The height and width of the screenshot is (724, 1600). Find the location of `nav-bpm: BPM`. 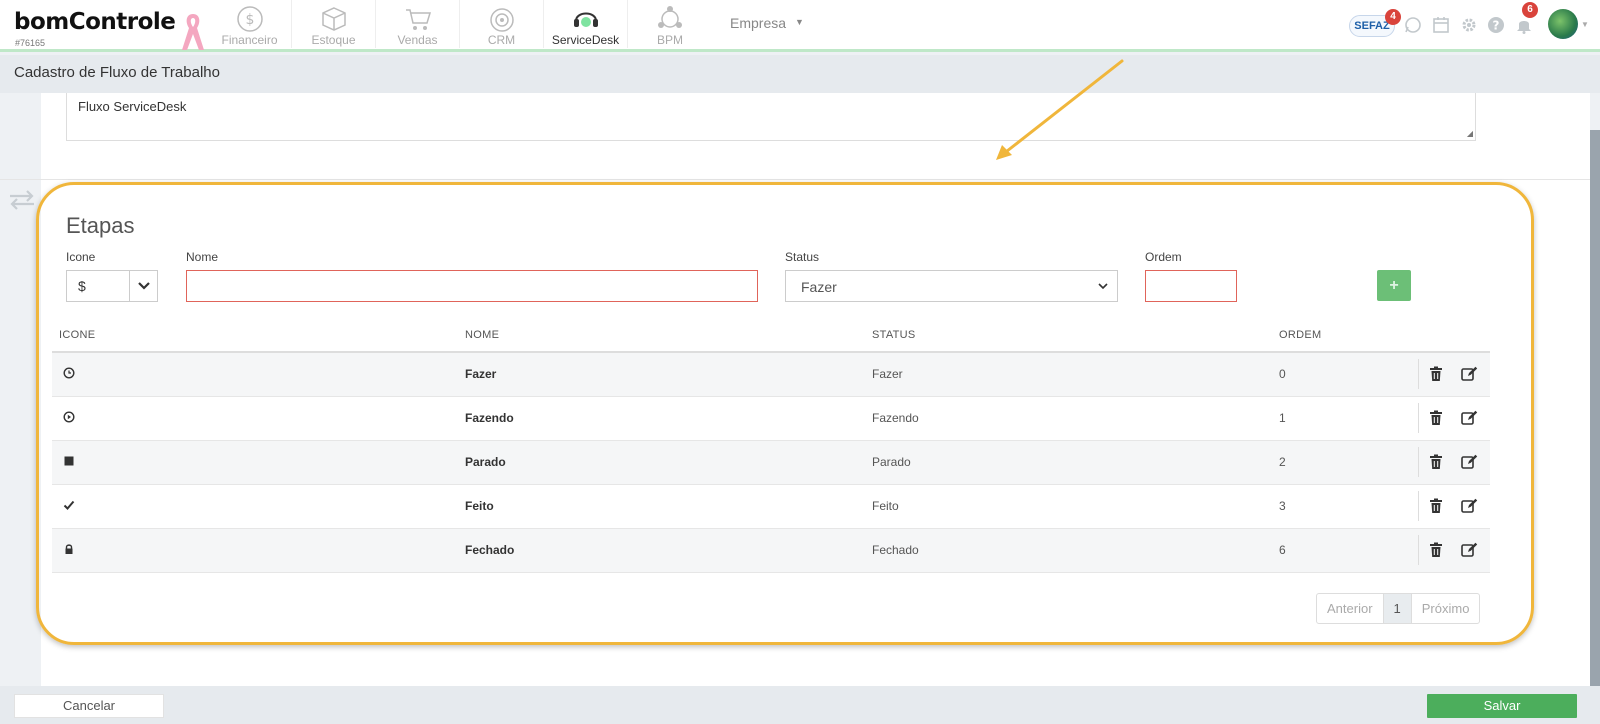

nav-bpm: BPM is located at coordinates (670, 24).